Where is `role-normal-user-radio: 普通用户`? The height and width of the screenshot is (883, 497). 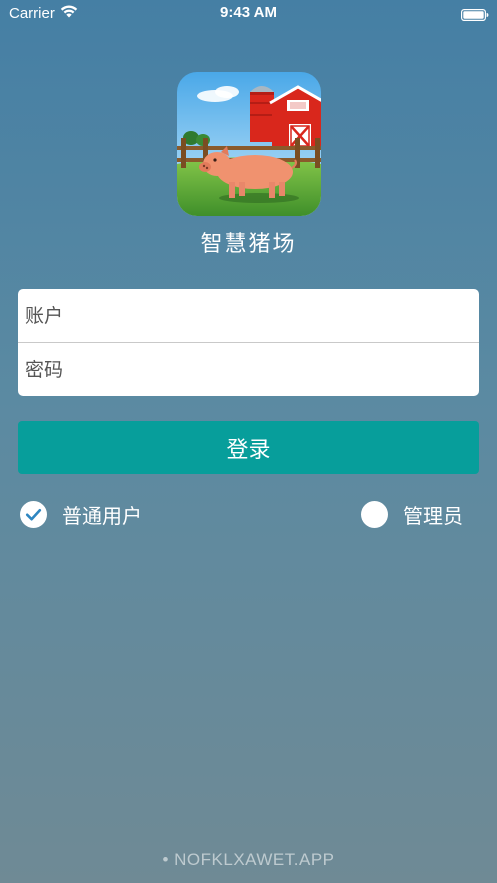 role-normal-user-radio: 普通用户 is located at coordinates (81, 514).